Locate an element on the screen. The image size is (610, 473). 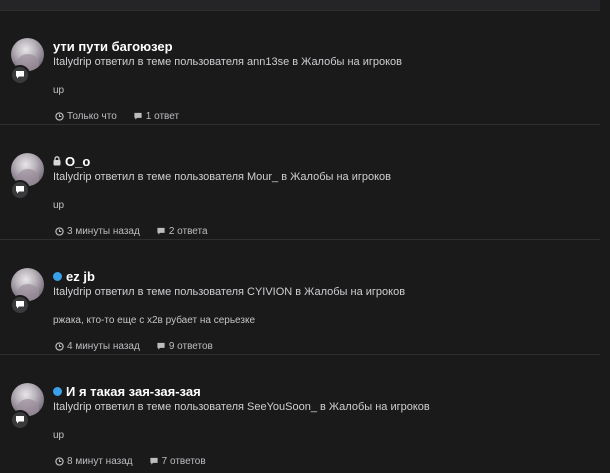
timestamp: 8 минут назад is located at coordinates (100, 461).